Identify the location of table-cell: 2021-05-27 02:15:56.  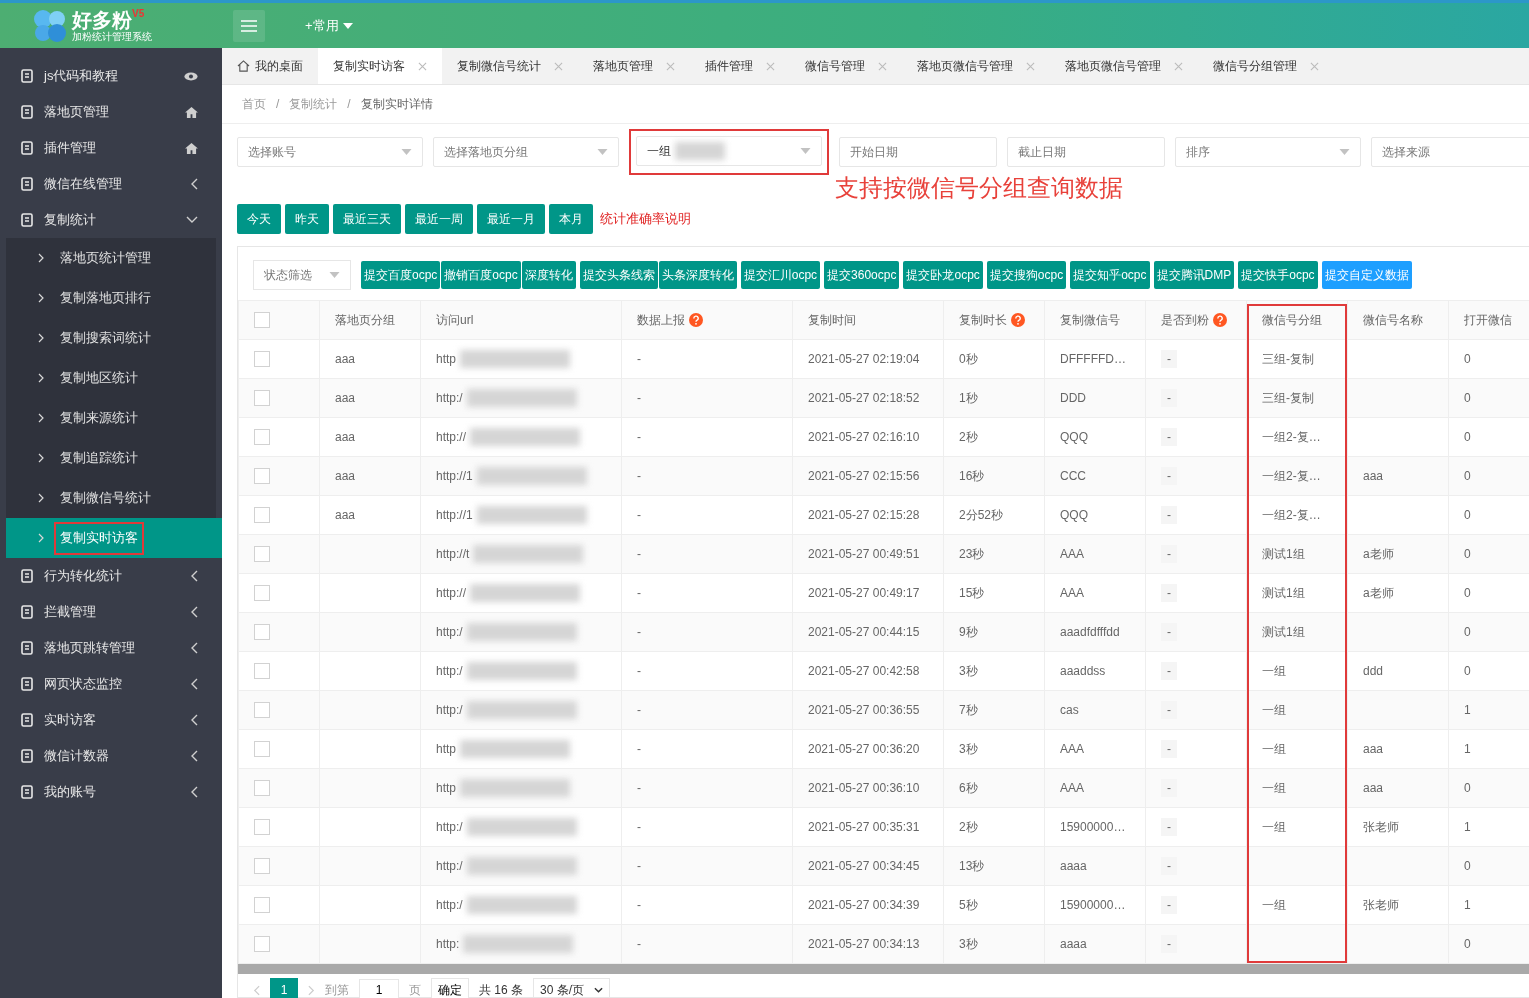
(864, 476).